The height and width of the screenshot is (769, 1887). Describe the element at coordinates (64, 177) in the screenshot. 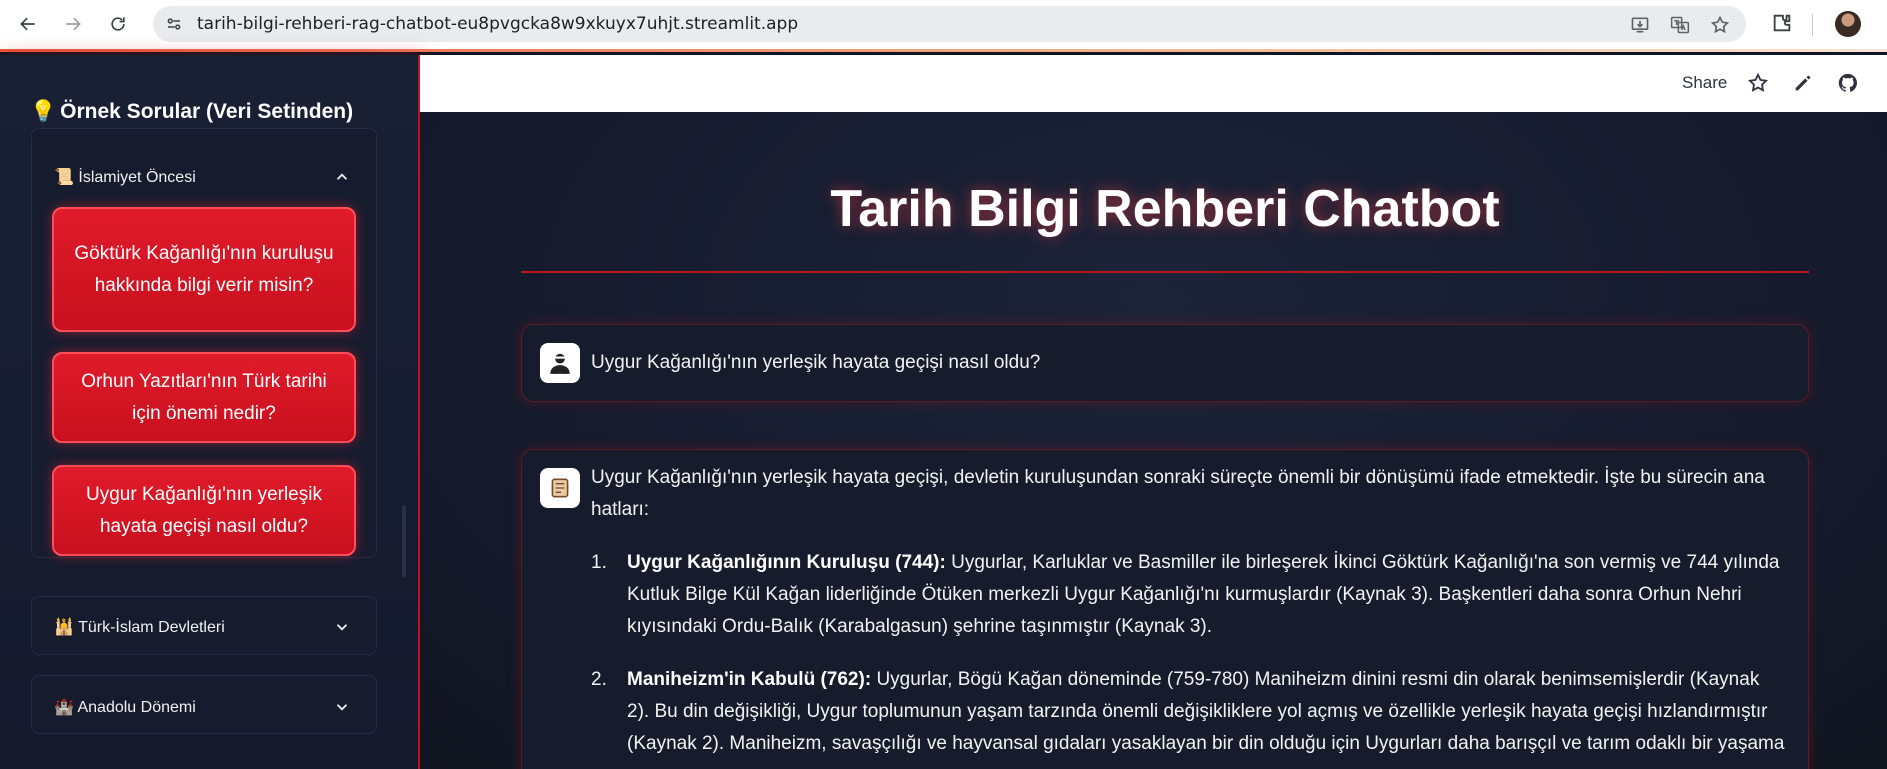

I see `scroll-icon: 📜` at that location.